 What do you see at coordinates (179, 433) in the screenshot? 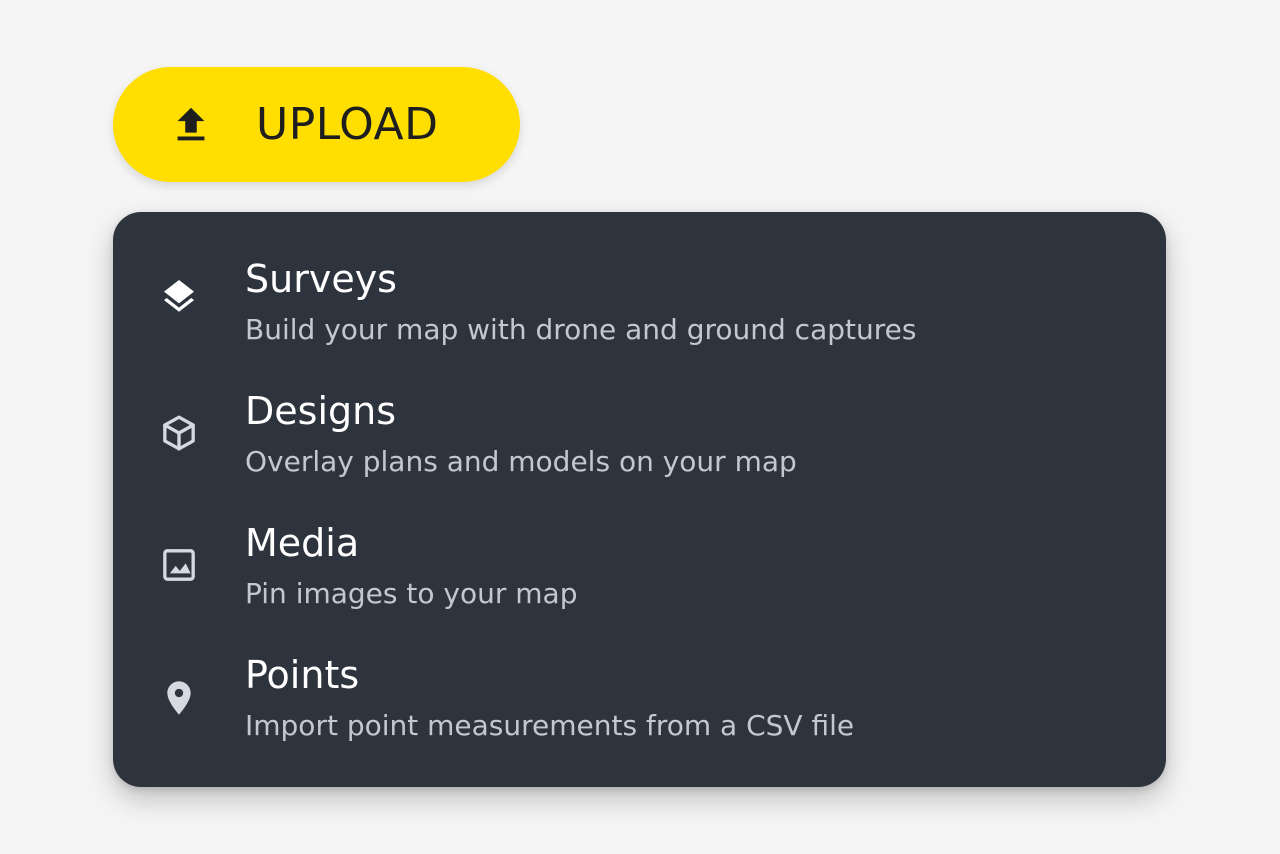
I see `cube-icon` at bounding box center [179, 433].